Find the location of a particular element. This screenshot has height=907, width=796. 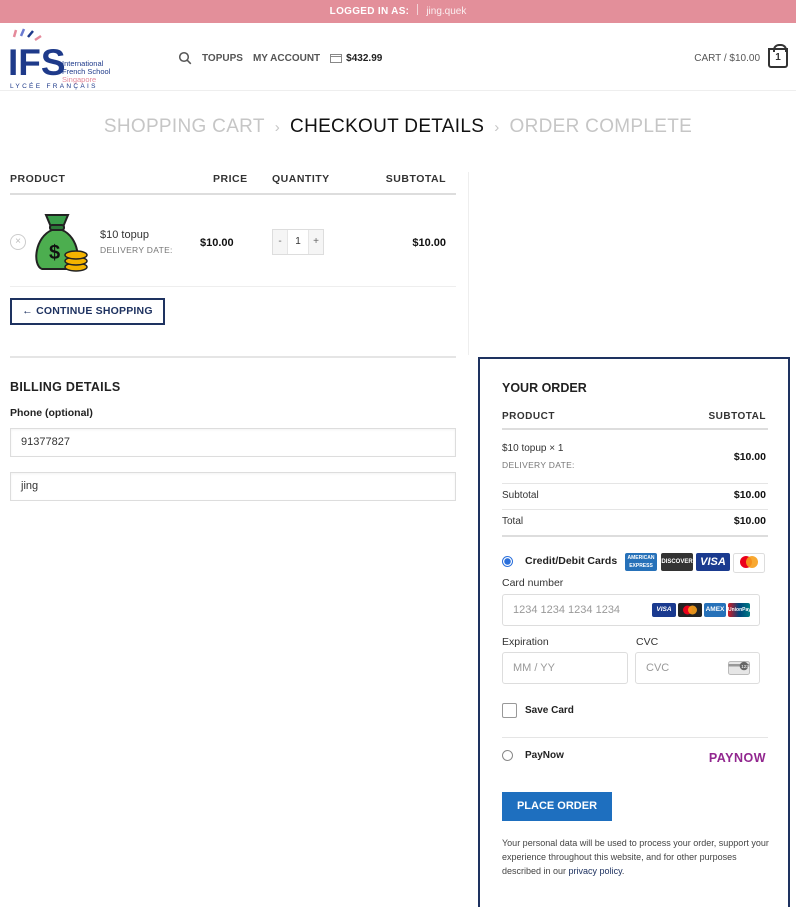

amex-mini-icon: AMEX is located at coordinates (715, 610).